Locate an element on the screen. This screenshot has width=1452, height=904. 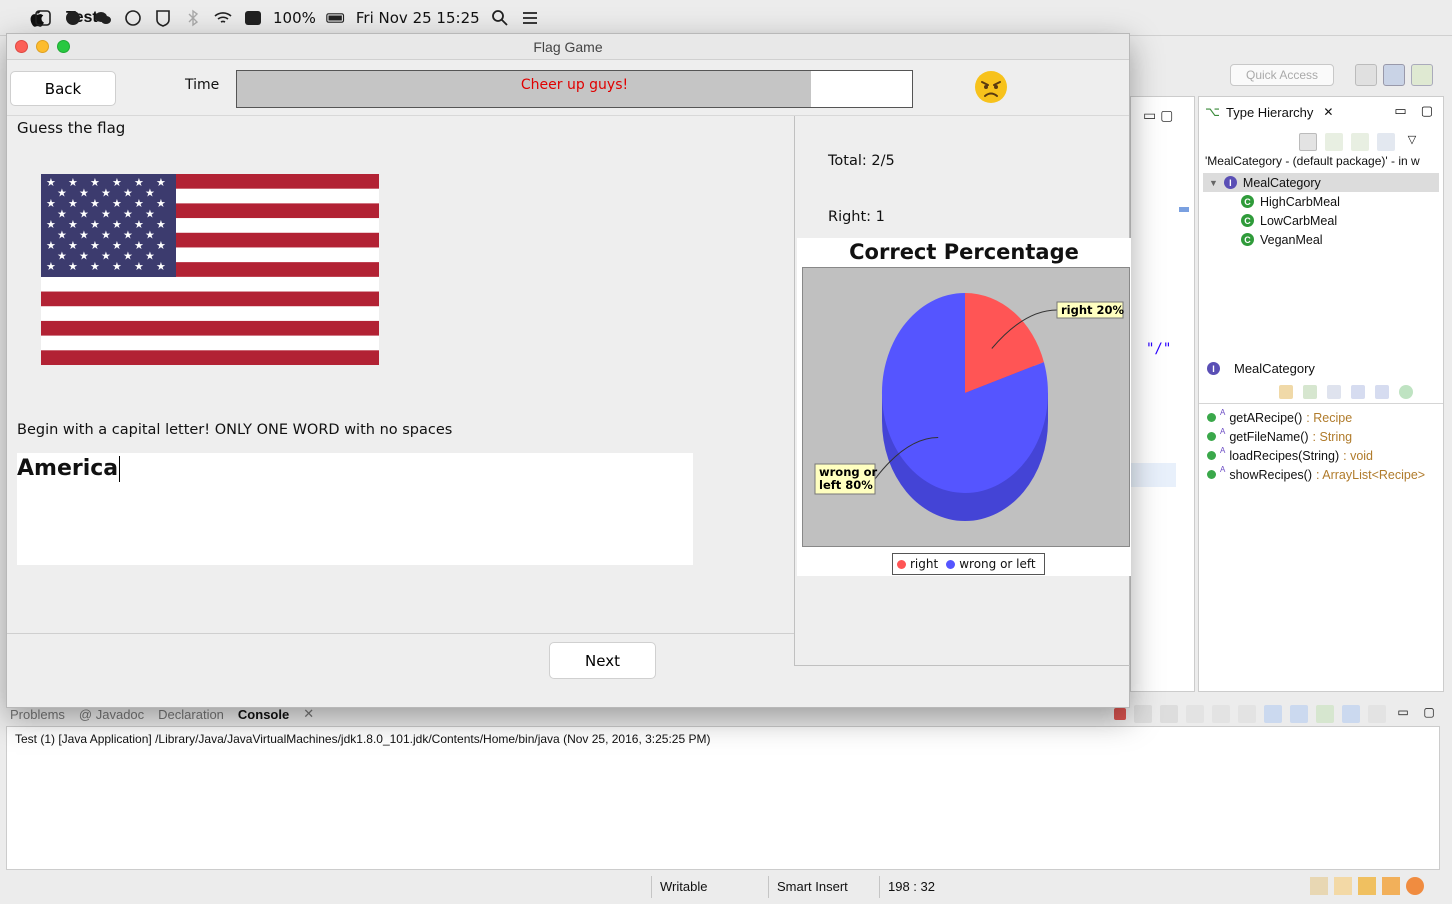
word-wrap-icon is located at coordinates (1247, 714).